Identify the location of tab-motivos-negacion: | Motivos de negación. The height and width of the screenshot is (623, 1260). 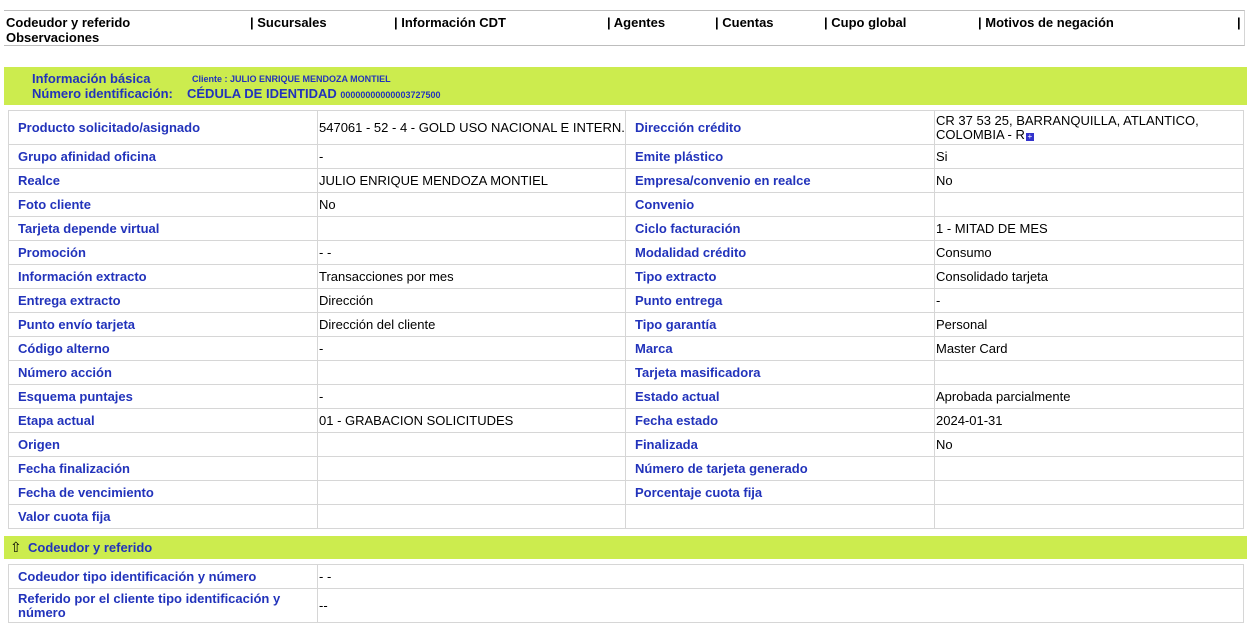
(1046, 22).